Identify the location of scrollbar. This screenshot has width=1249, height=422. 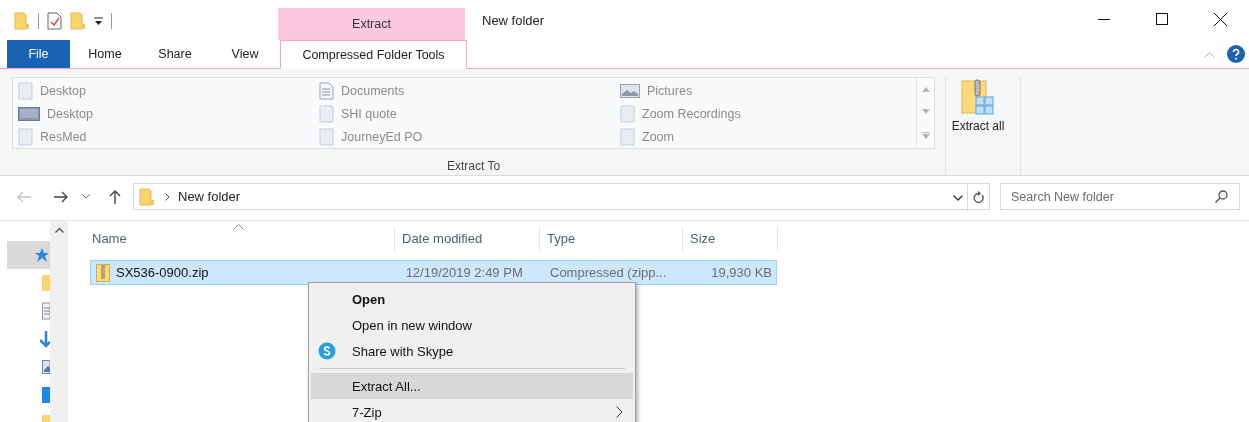
(59, 321).